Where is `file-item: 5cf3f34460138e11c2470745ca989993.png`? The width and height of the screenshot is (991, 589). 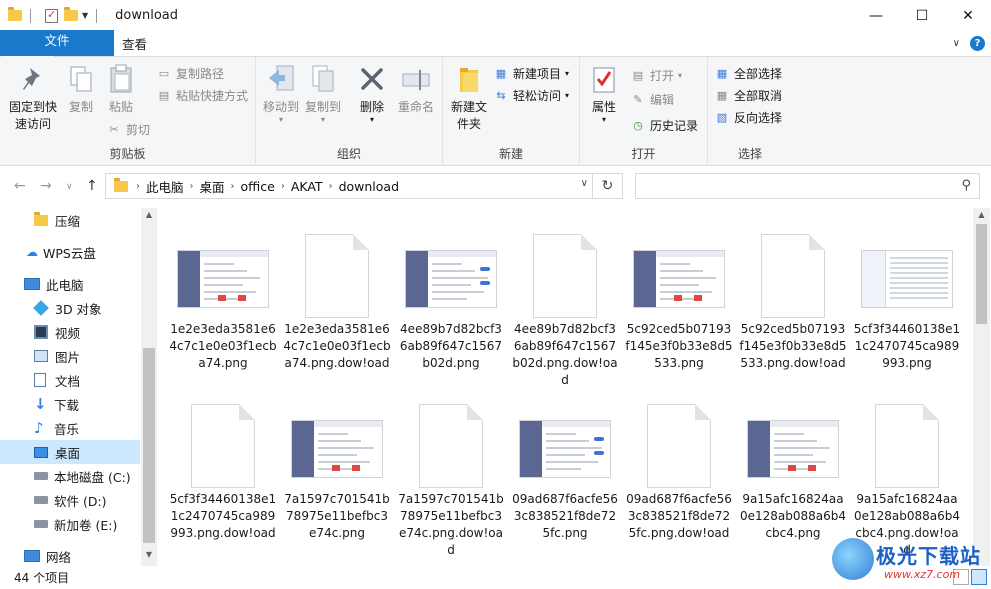 file-item: 5cf3f34460138e11c2470745ca989993.png is located at coordinates (907, 297).